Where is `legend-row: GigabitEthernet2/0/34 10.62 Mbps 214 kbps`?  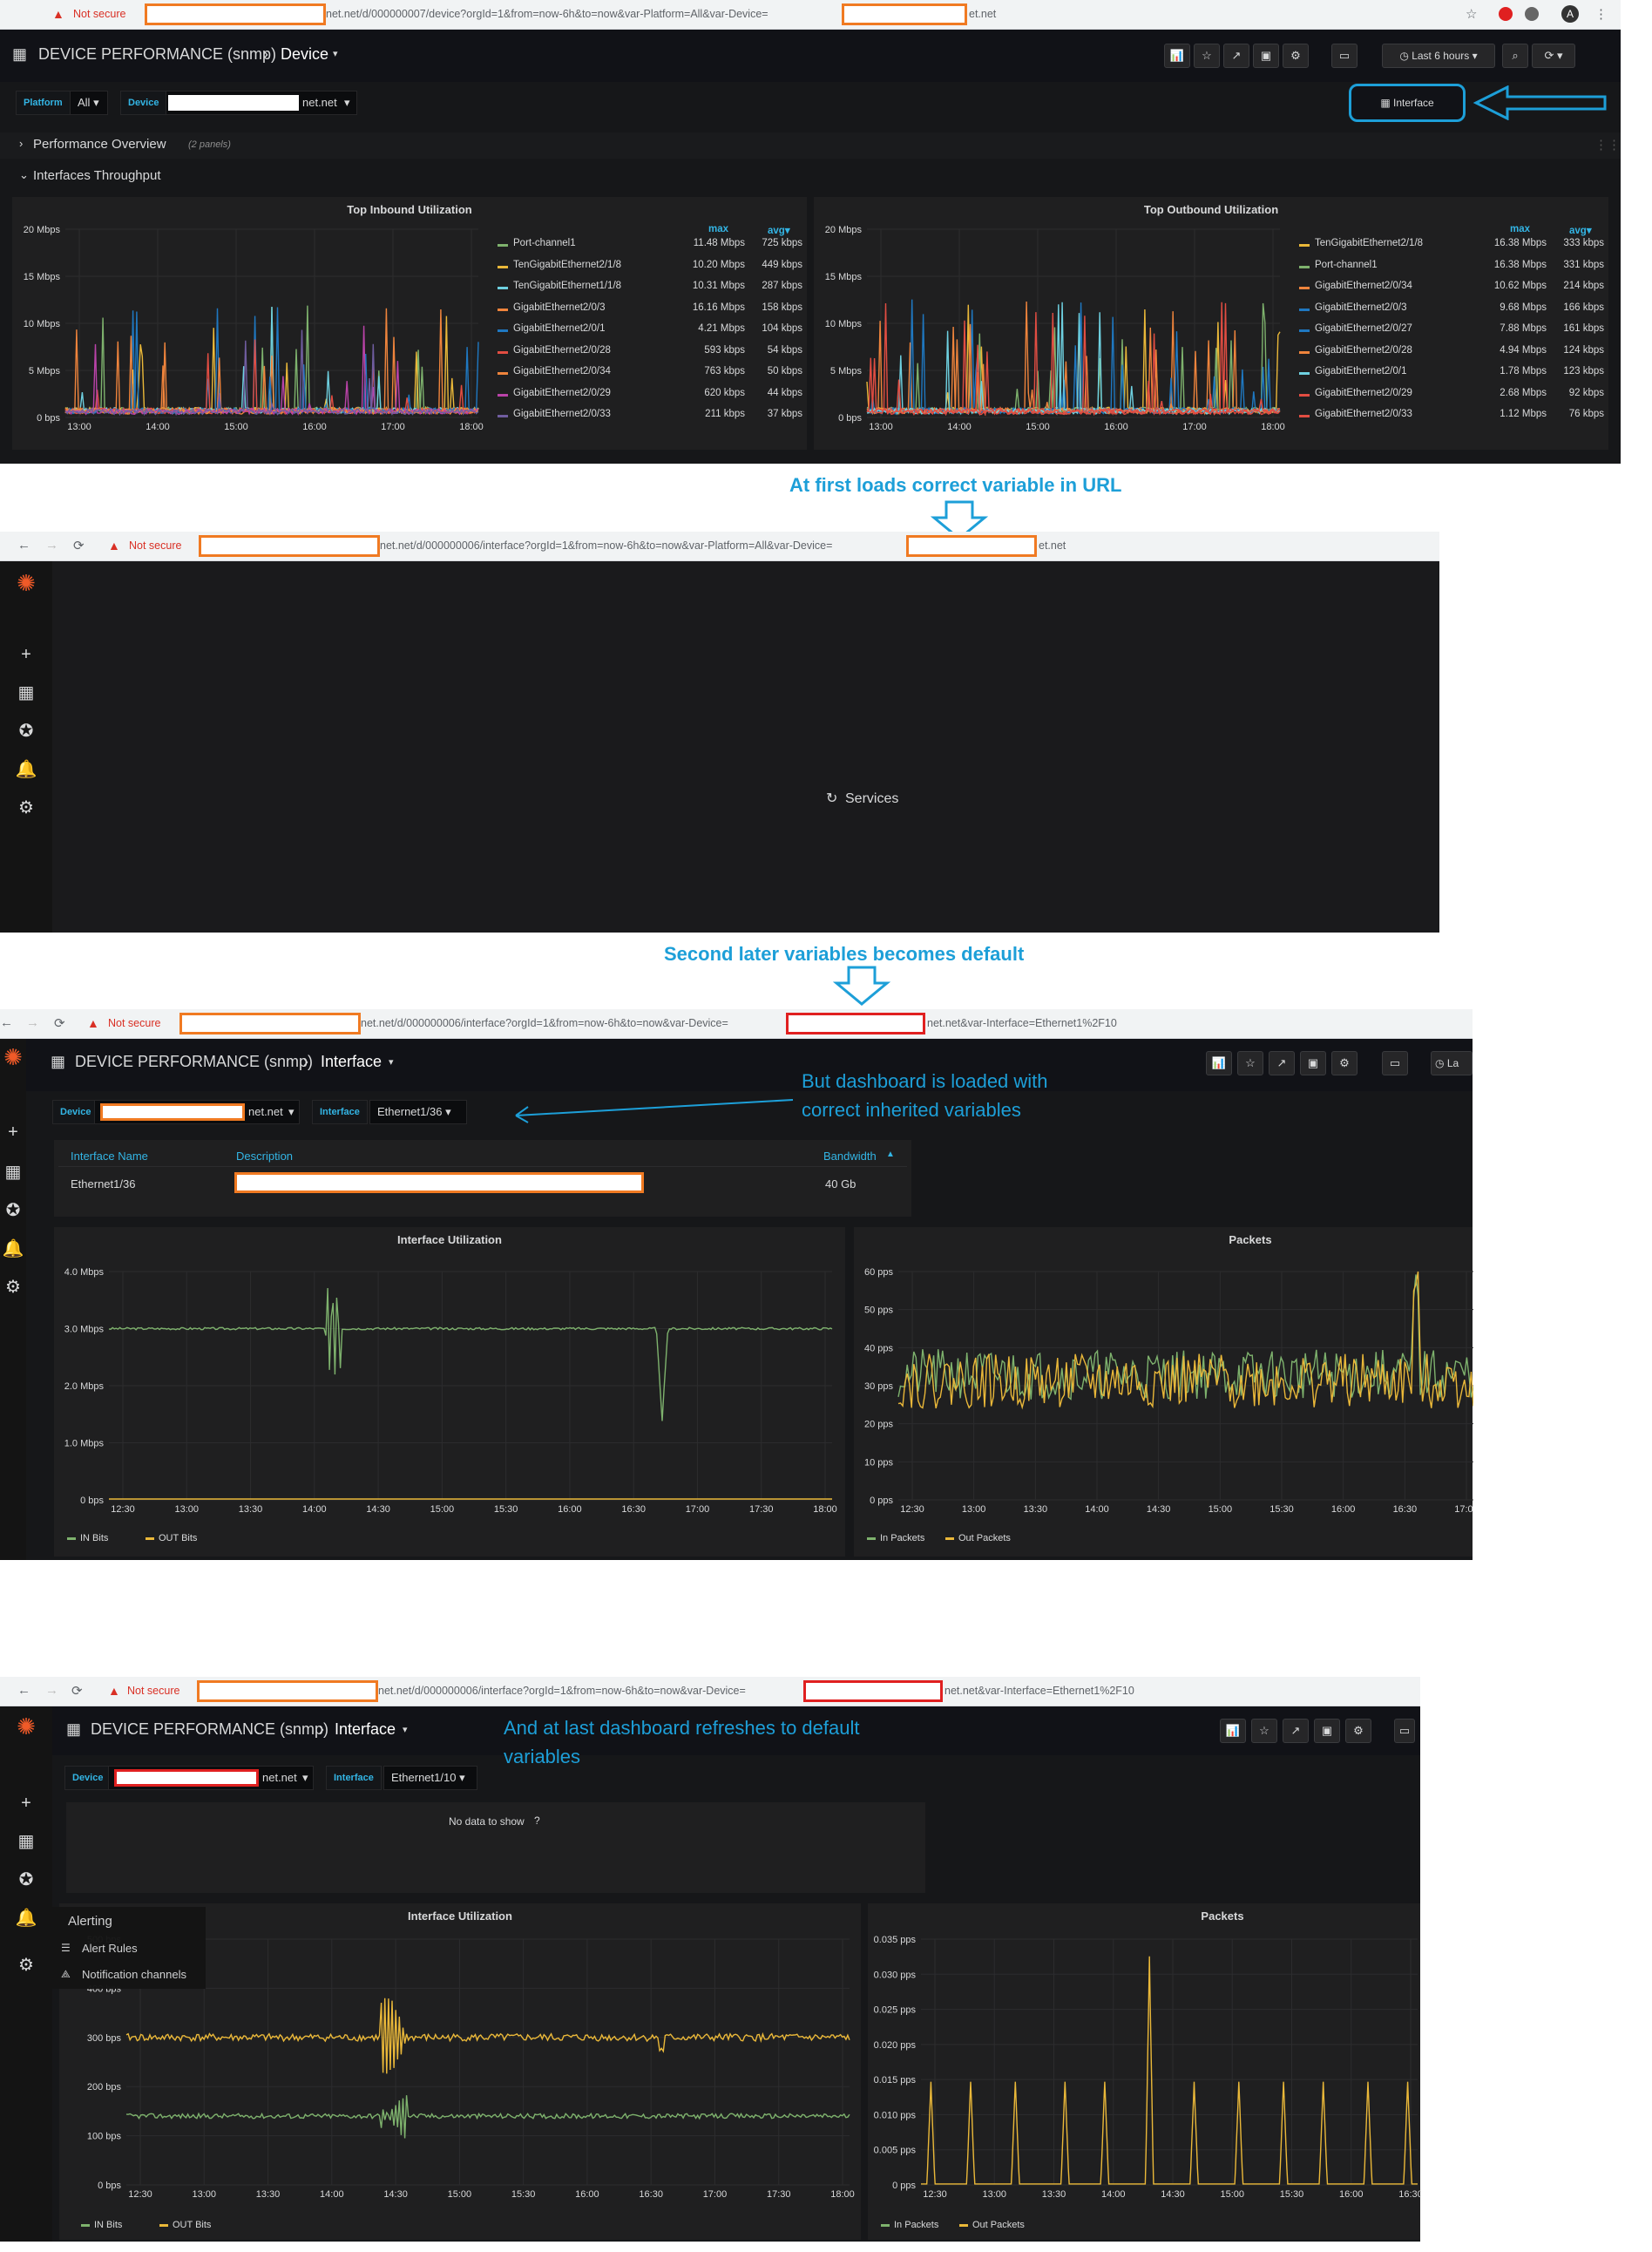
legend-row: GigabitEthernet2/0/34 10.62 Mbps 214 kbps is located at coordinates (1449, 288).